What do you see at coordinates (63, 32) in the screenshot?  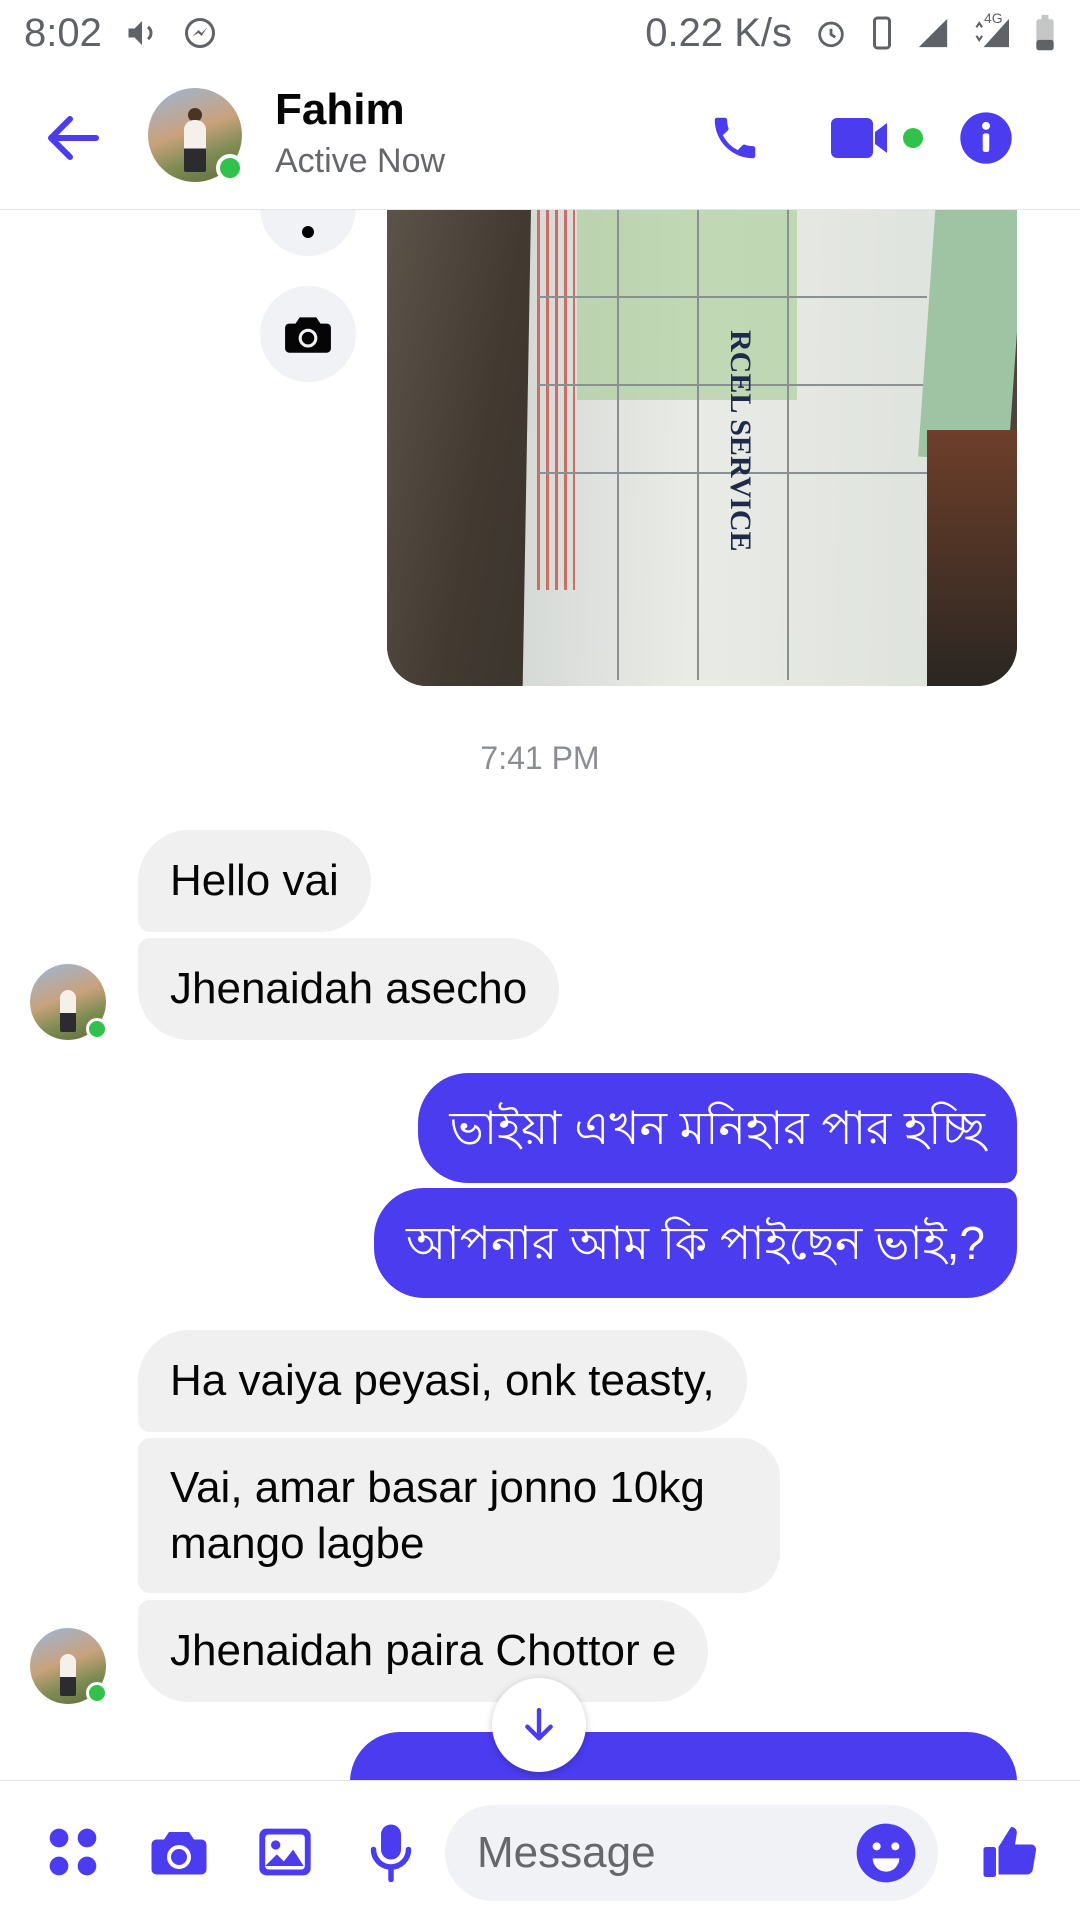 I see `status-time: 8:02` at bounding box center [63, 32].